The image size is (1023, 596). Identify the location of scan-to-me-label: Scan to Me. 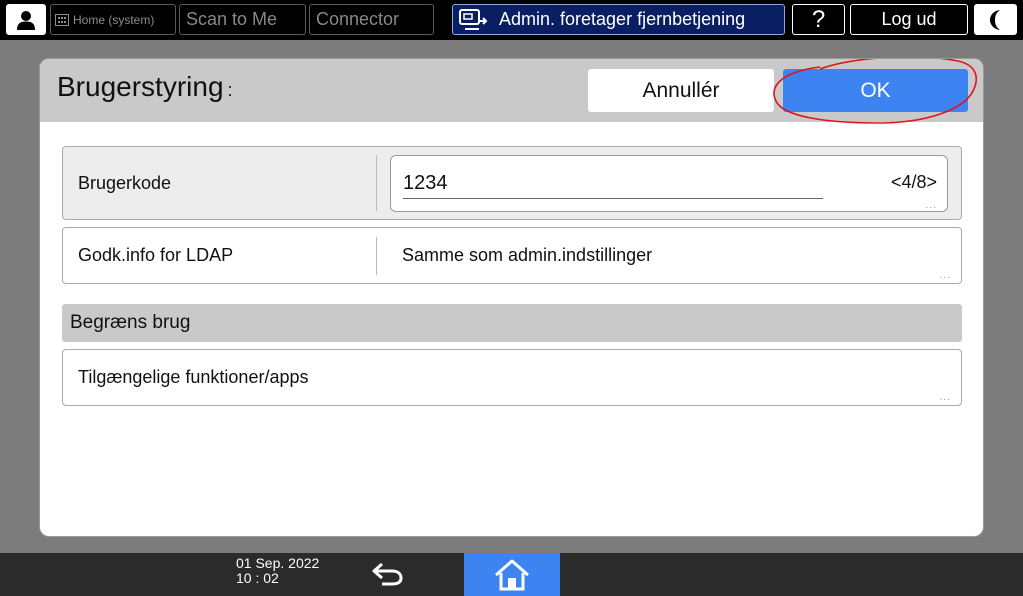
(232, 19).